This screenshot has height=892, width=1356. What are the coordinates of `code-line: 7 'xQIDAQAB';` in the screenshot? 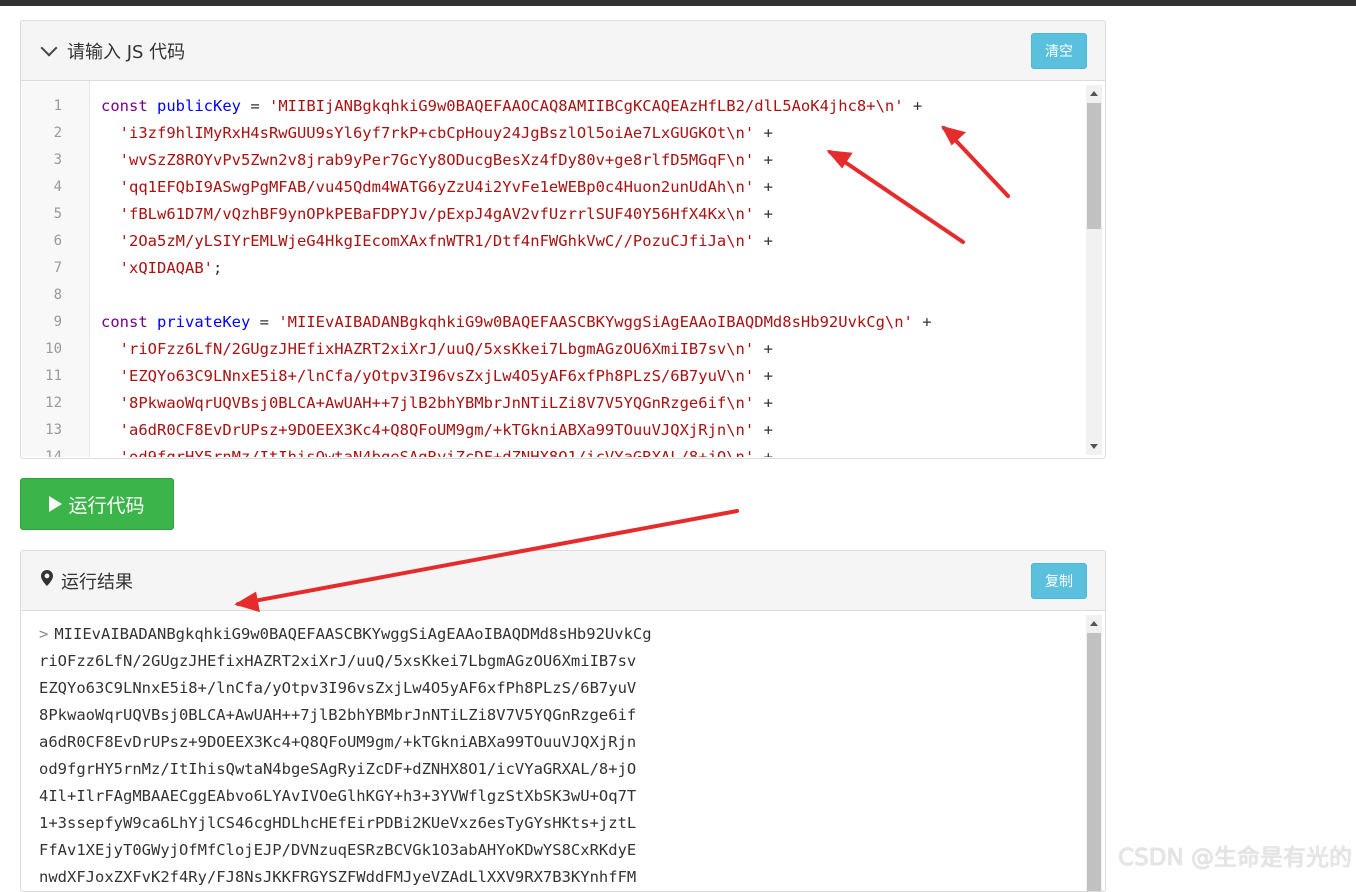 It's located at (563, 268).